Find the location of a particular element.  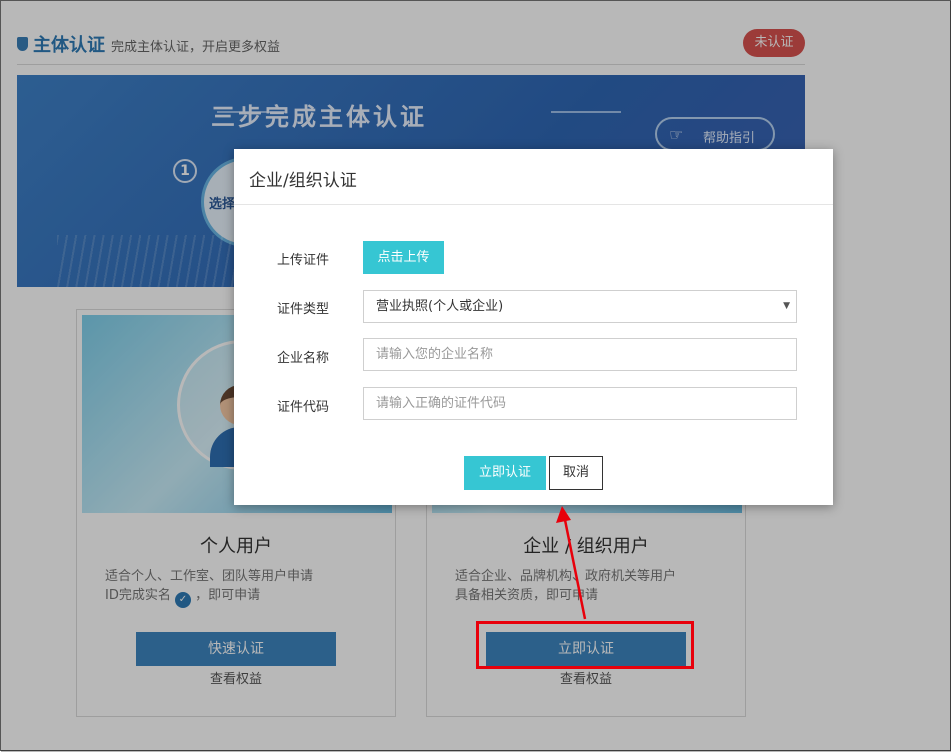

annotation-arrow is located at coordinates (571, 563).